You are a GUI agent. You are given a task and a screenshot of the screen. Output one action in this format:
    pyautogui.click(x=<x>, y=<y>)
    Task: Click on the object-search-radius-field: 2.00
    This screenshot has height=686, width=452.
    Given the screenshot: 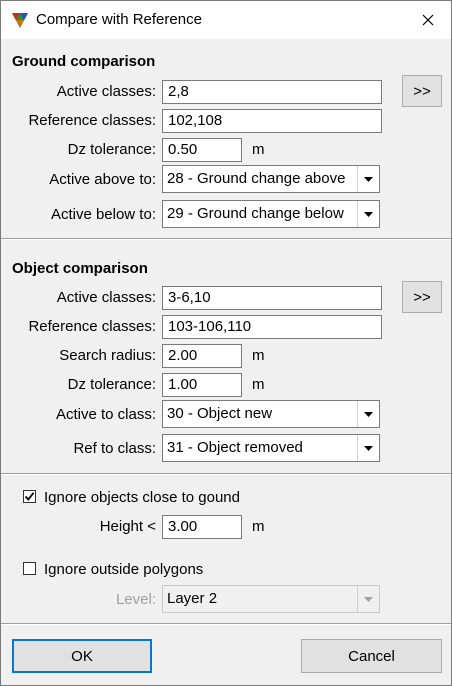 What is the action you would take?
    pyautogui.click(x=202, y=356)
    